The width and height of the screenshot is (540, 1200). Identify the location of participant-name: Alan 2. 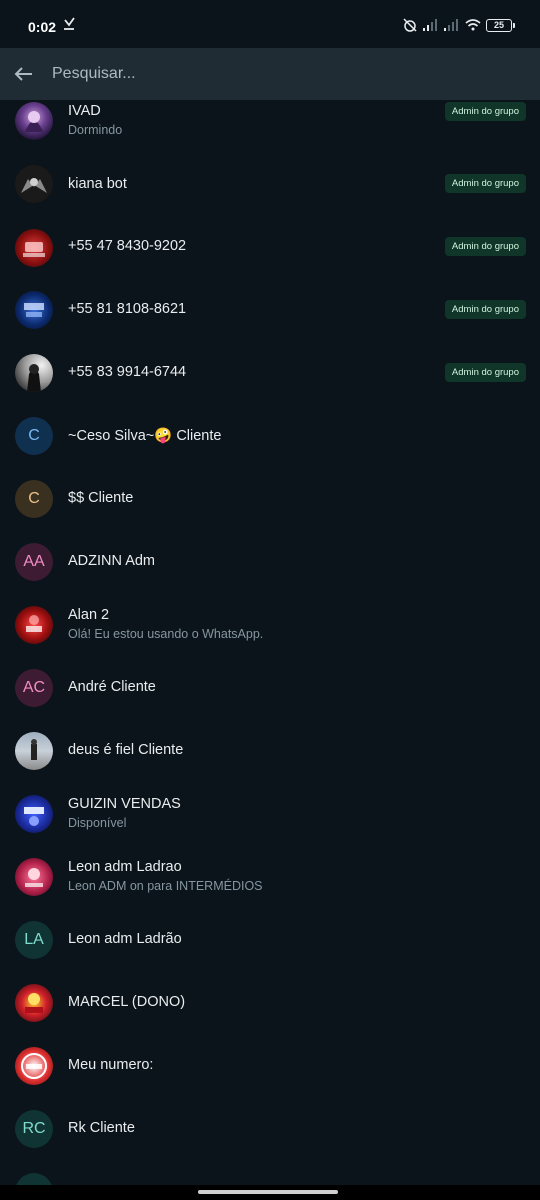
(89, 615).